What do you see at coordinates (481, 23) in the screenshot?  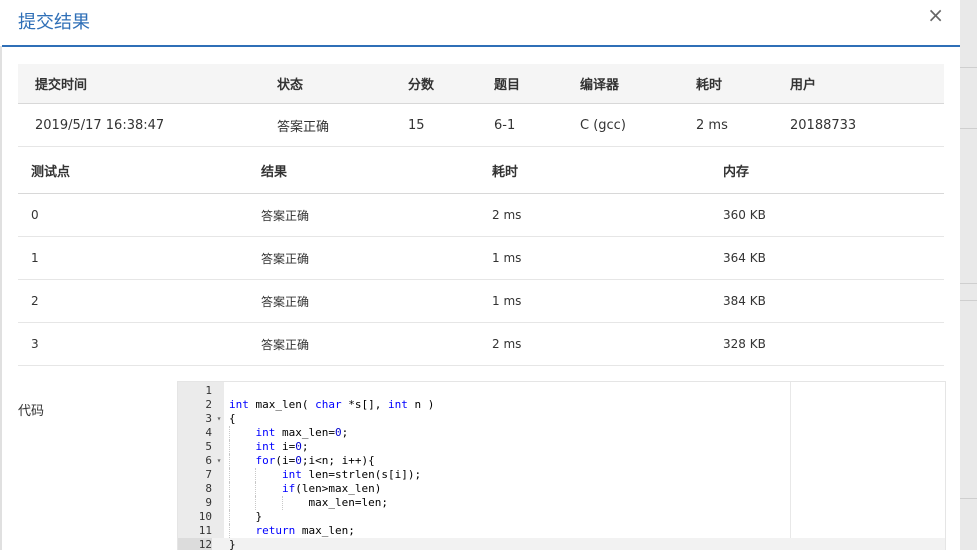 I see `dialog-header: 提交结果 ×` at bounding box center [481, 23].